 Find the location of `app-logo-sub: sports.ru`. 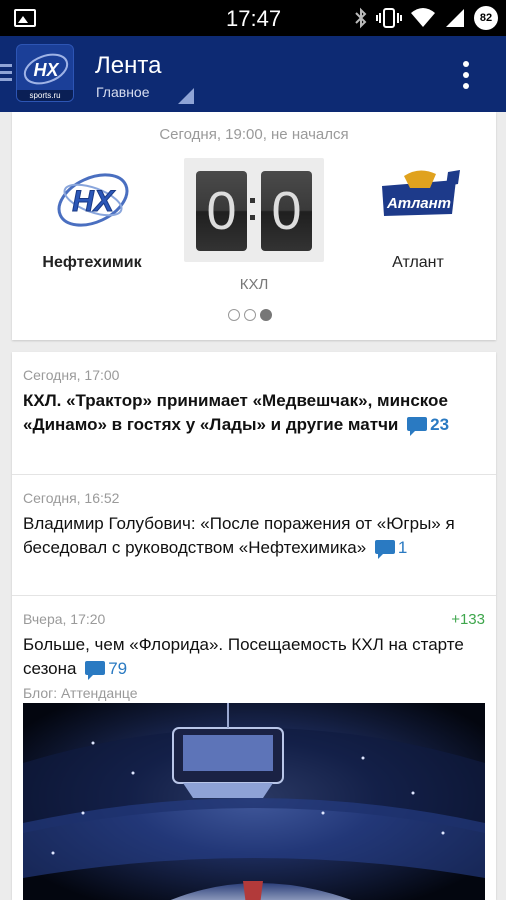

app-logo-sub: sports.ru is located at coordinates (45, 95).